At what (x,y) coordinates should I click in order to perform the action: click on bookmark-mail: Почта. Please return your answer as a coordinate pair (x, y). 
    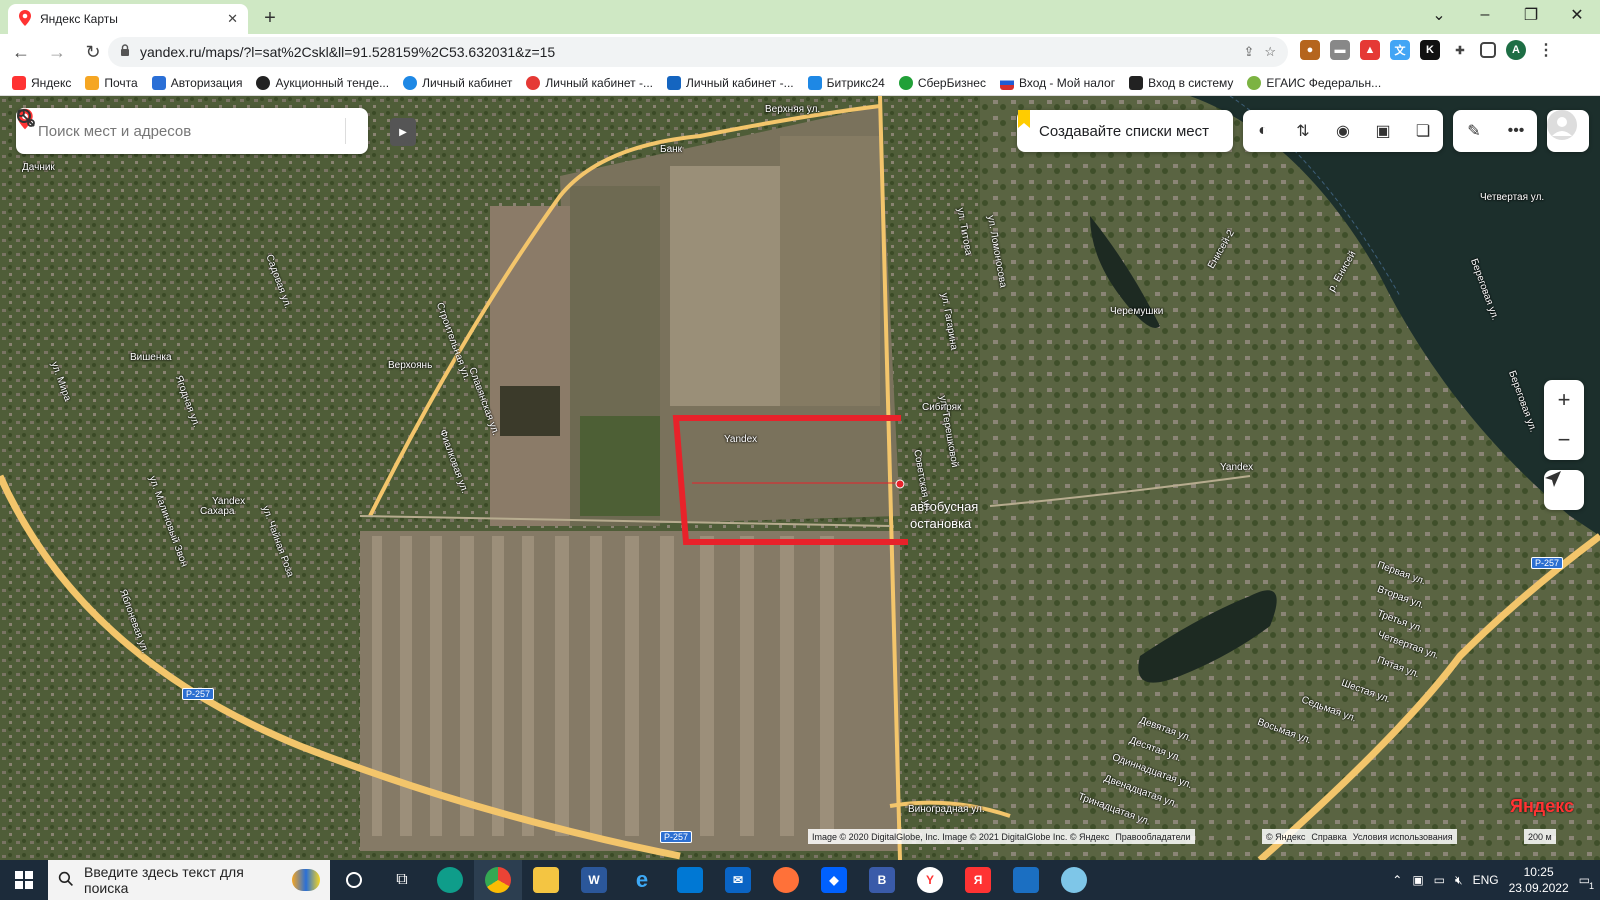
    Looking at the image, I should click on (111, 82).